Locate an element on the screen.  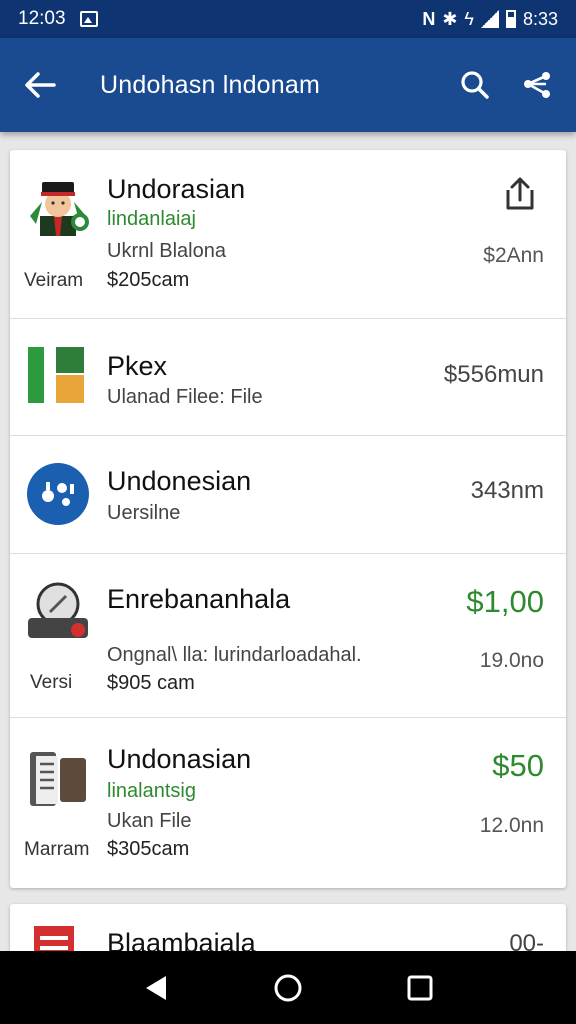
item-size: 19.0no is located at coordinates (511, 660).